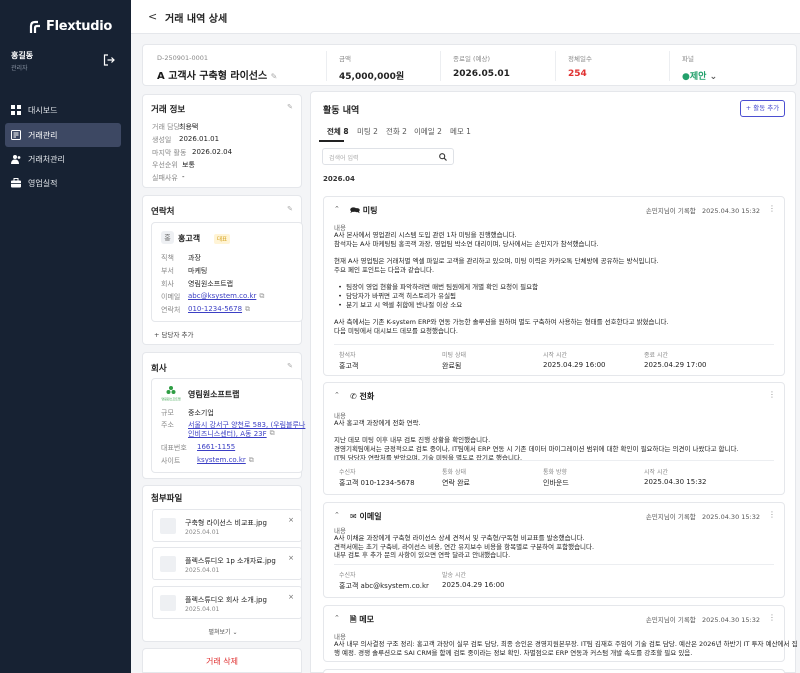 This screenshot has width=800, height=673. Describe the element at coordinates (215, 310) in the screenshot. I see `phone-link: 010-1234-5678` at that location.